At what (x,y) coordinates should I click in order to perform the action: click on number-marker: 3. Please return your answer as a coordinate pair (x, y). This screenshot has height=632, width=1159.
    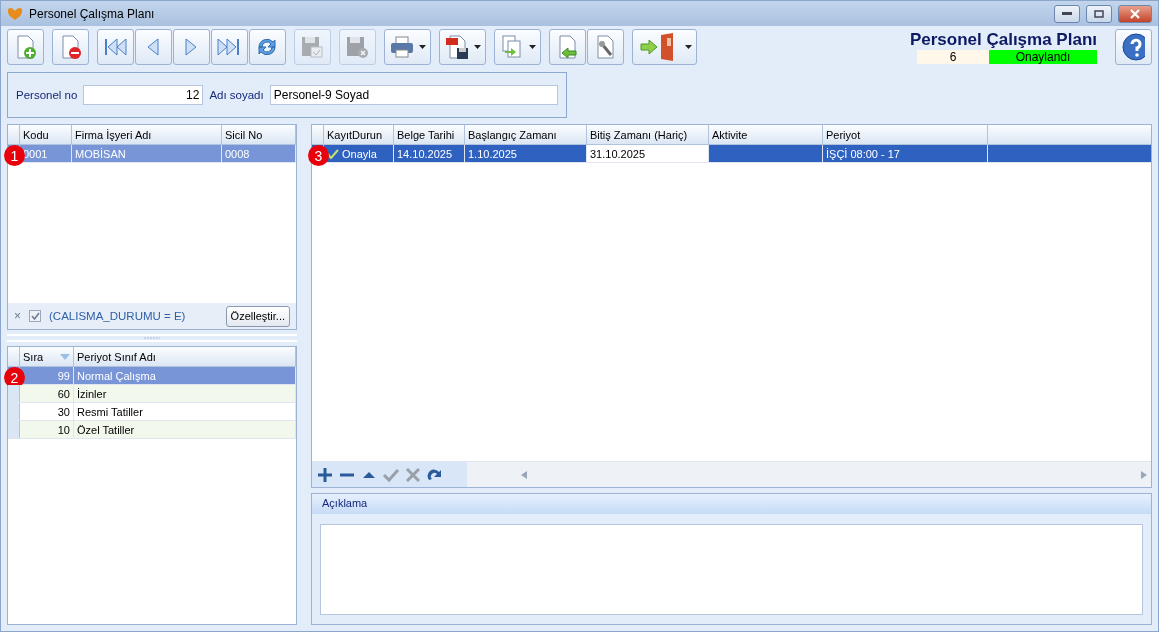
    Looking at the image, I should click on (318, 155).